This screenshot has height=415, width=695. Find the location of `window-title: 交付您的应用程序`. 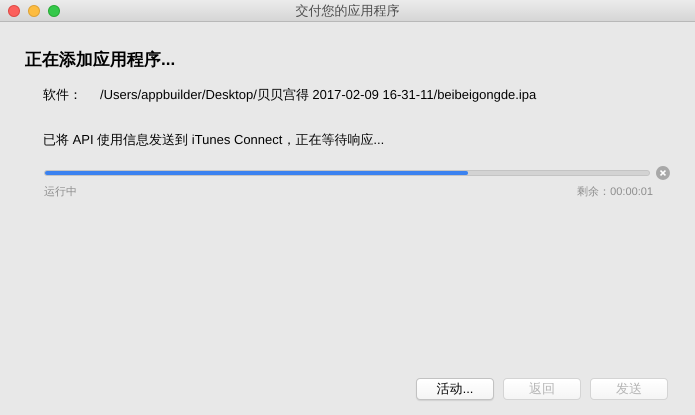

window-title: 交付您的应用程序 is located at coordinates (348, 11).